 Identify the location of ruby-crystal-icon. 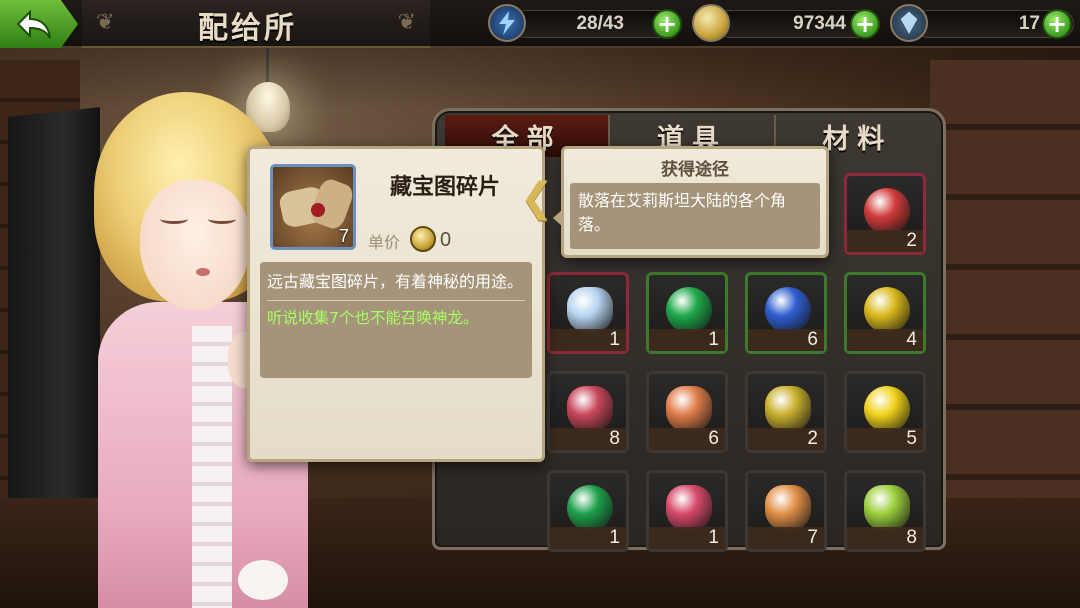
(689, 508).